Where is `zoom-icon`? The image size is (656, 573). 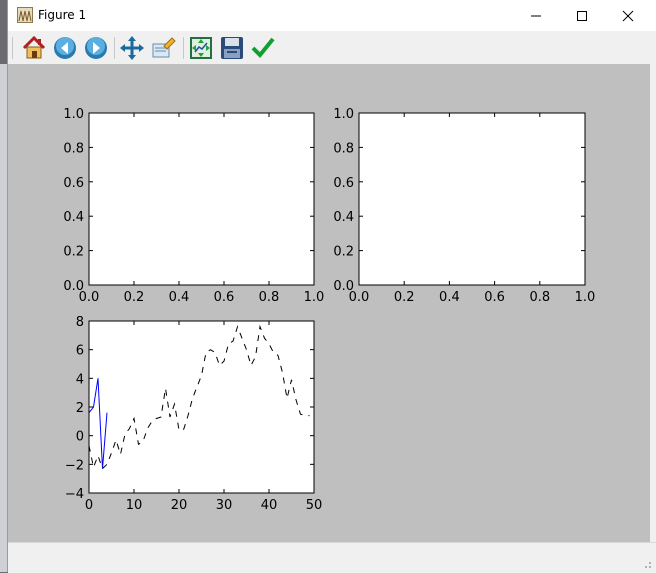
zoom-icon is located at coordinates (164, 47).